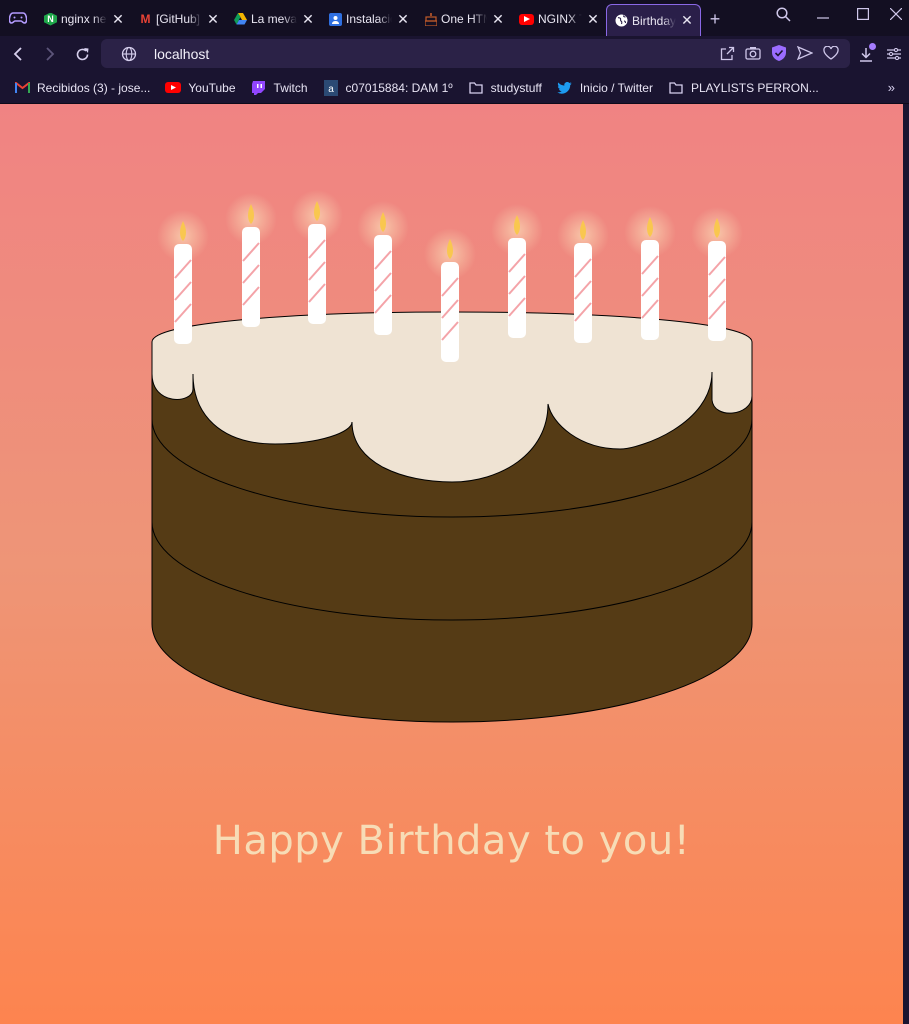 This screenshot has height=1024, width=909. What do you see at coordinates (145, 19) in the screenshot?
I see `gmail-icon: M` at bounding box center [145, 19].